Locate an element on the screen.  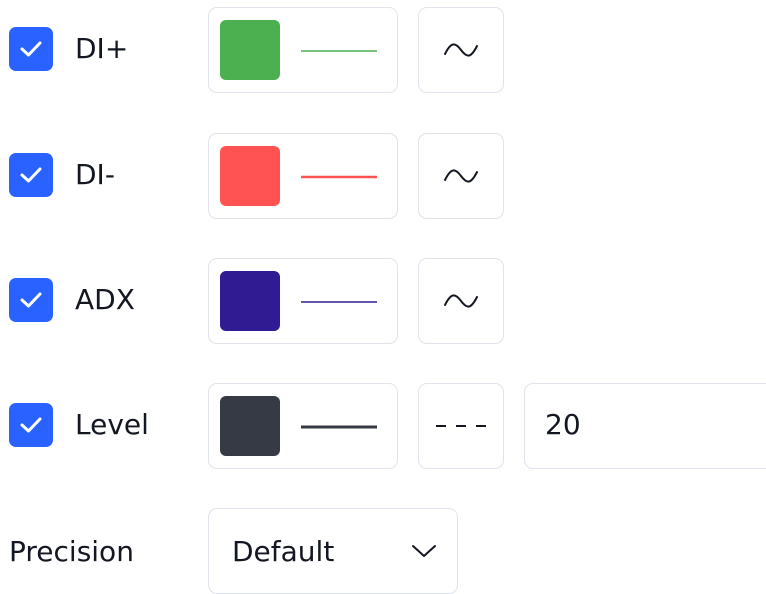
adx-color-swatch is located at coordinates (250, 301).